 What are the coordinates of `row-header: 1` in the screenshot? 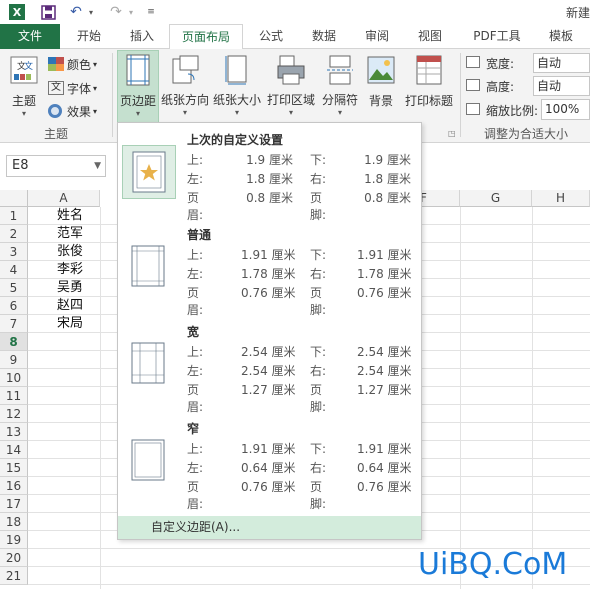 It's located at (14, 216).